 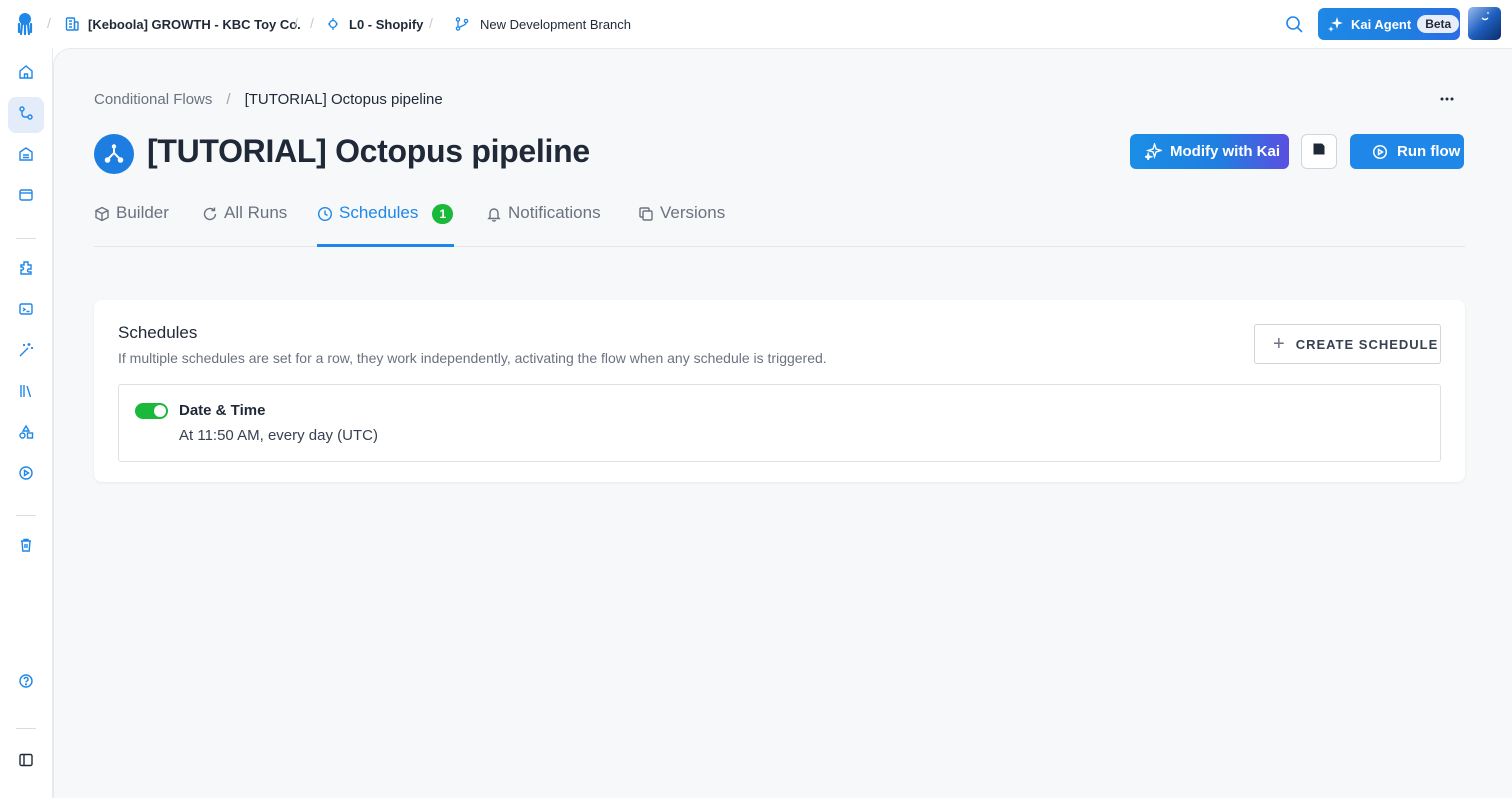 I want to click on bell-icon, so click(x=494, y=214).